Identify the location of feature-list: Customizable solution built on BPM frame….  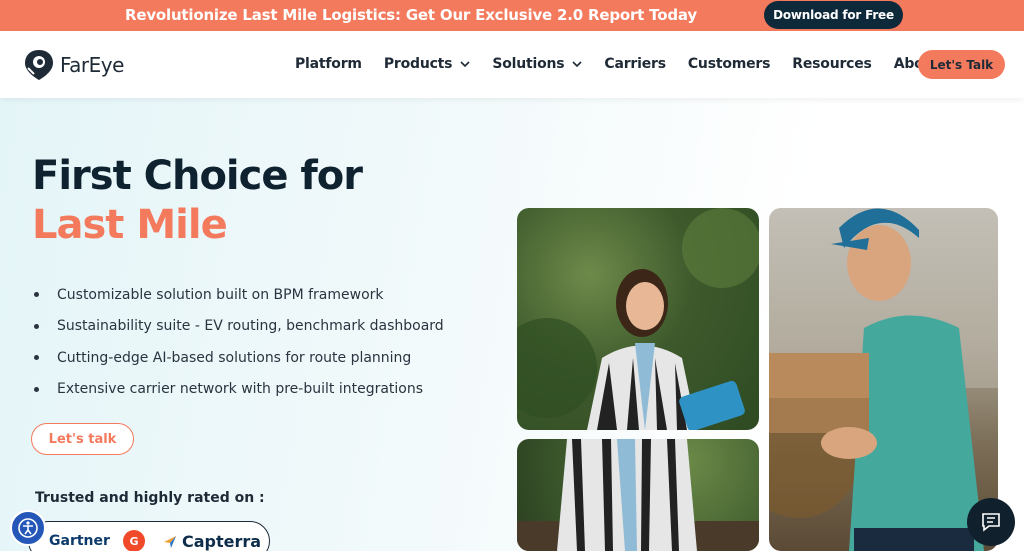
(238, 342).